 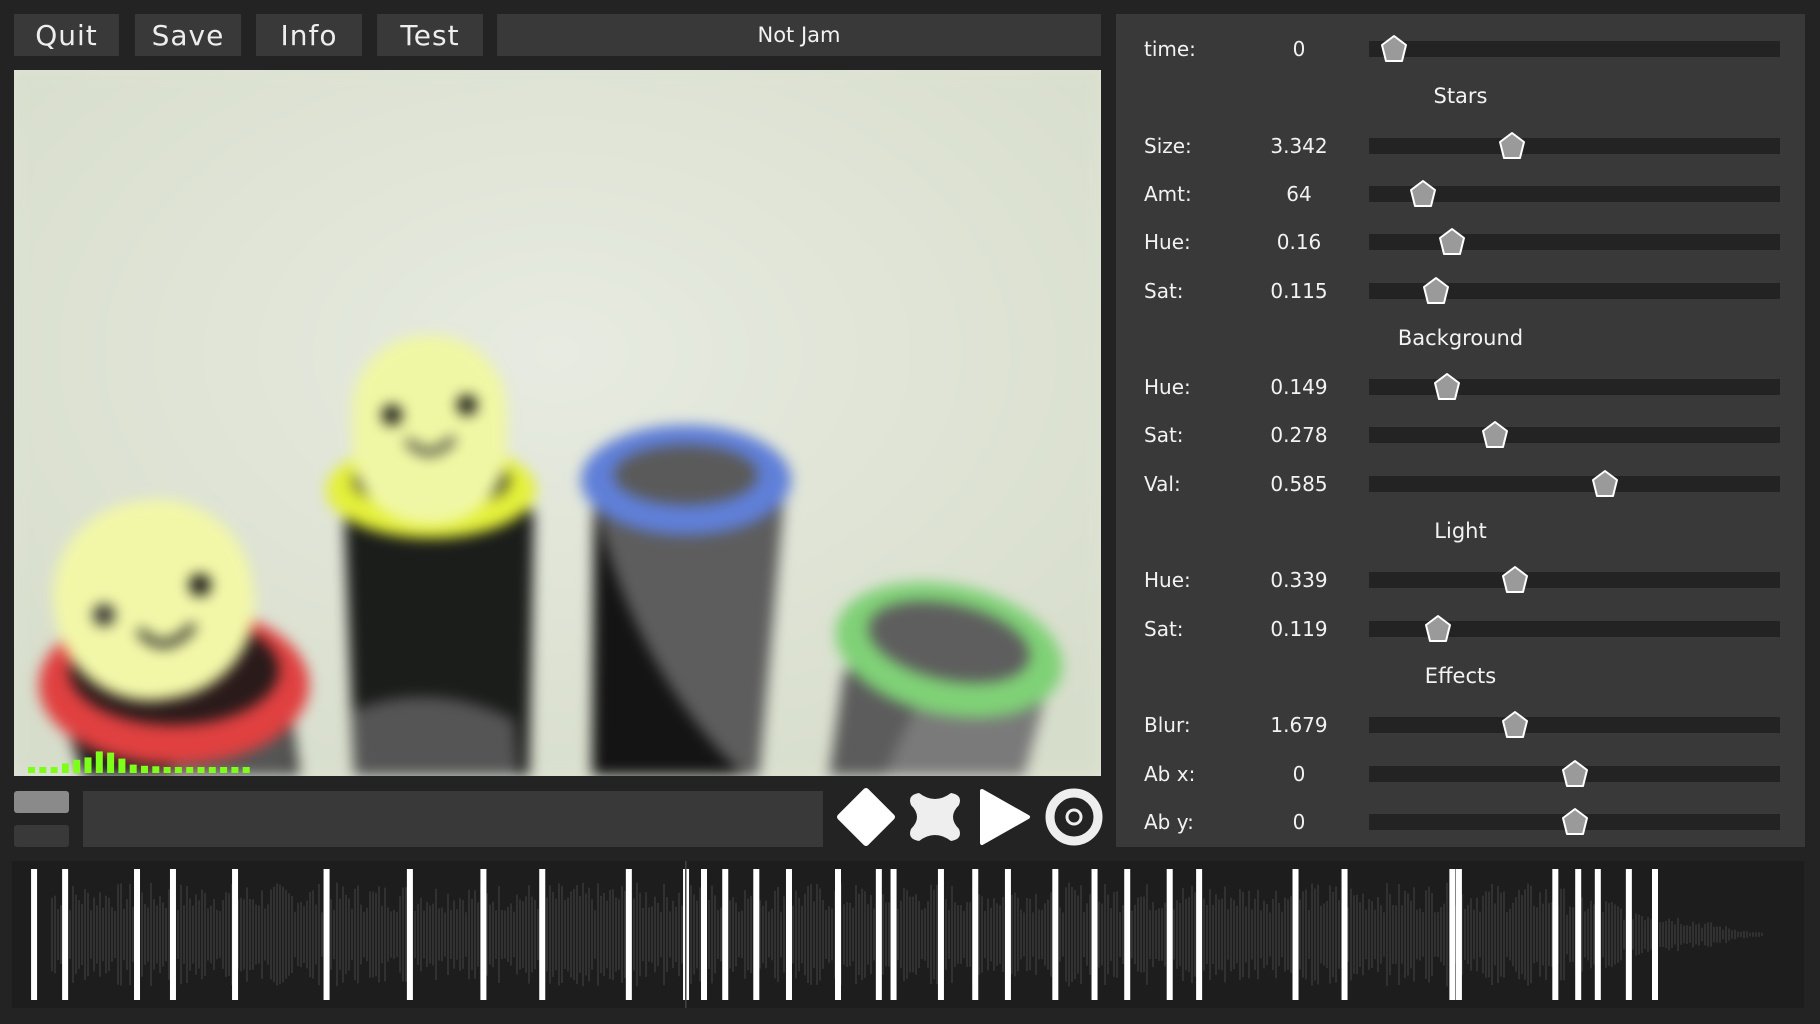 I want to click on slider-value: 0.149, so click(x=1299, y=387).